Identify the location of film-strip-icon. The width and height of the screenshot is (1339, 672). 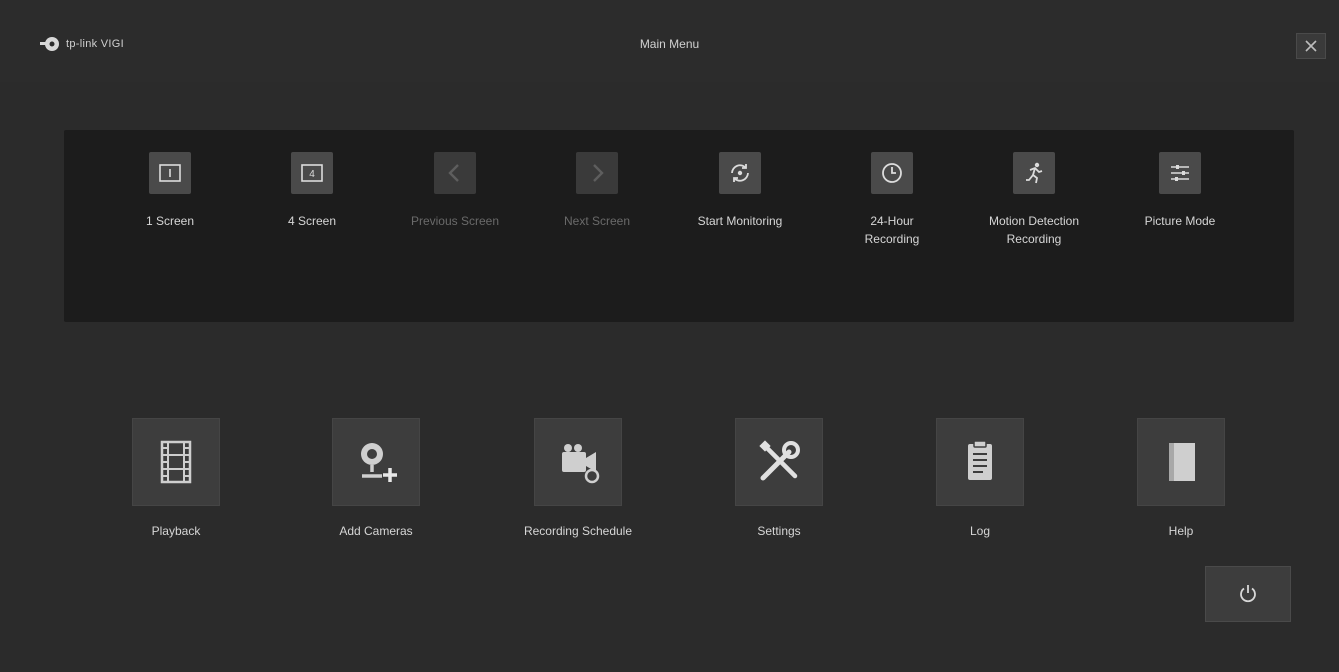
(176, 462).